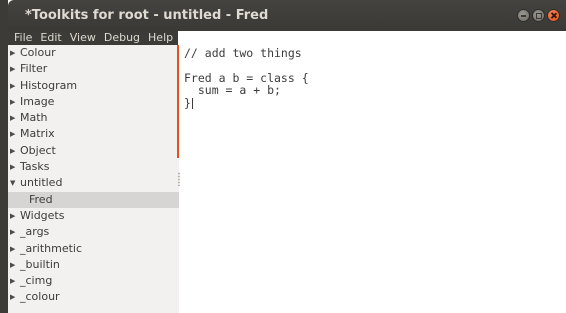 The height and width of the screenshot is (313, 566). What do you see at coordinates (93, 199) in the screenshot?
I see `tree-item-fred: Fred` at bounding box center [93, 199].